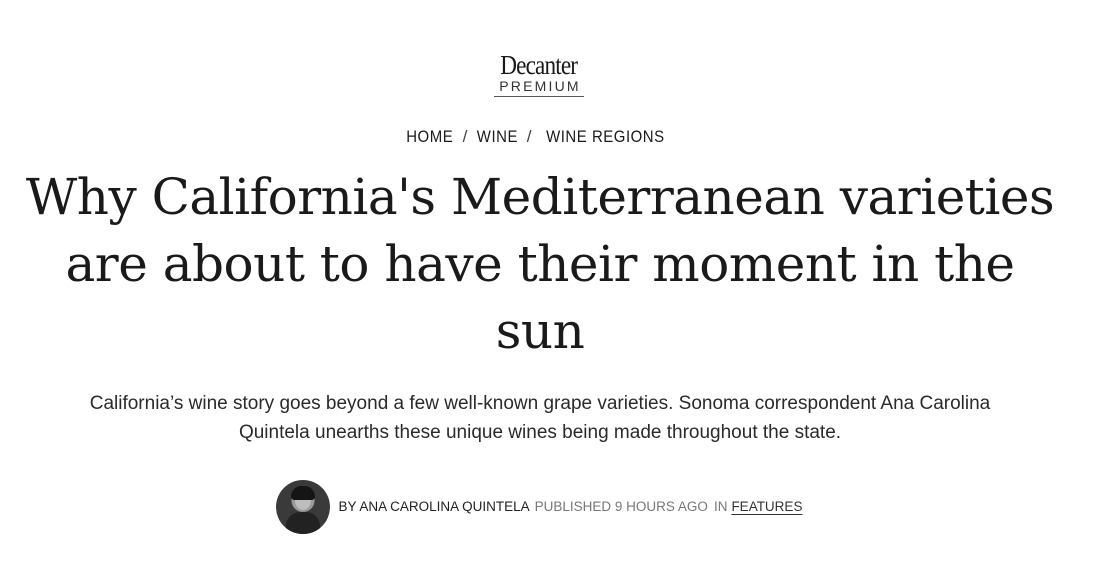  What do you see at coordinates (302, 507) in the screenshot?
I see `author-avatar` at bounding box center [302, 507].